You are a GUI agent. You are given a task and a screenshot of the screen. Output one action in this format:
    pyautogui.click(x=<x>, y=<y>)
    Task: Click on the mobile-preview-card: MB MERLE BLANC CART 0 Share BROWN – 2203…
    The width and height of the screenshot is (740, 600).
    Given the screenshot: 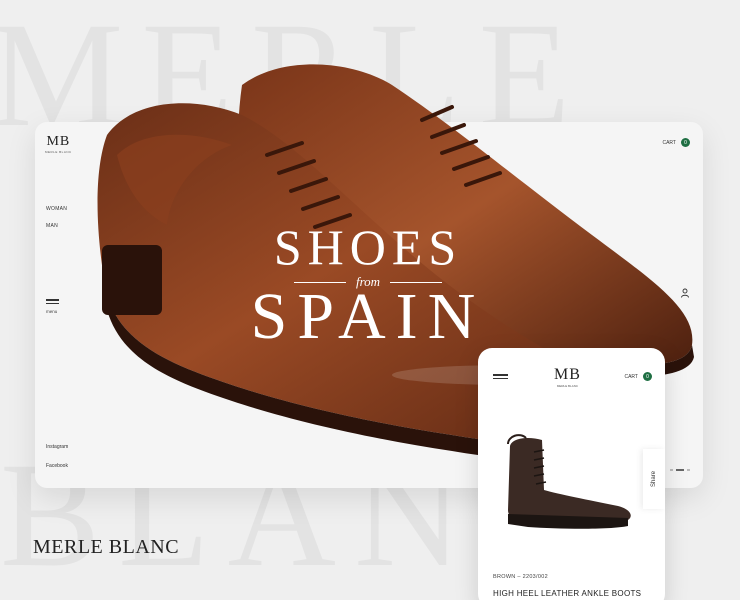 What is the action you would take?
    pyautogui.click(x=571, y=474)
    